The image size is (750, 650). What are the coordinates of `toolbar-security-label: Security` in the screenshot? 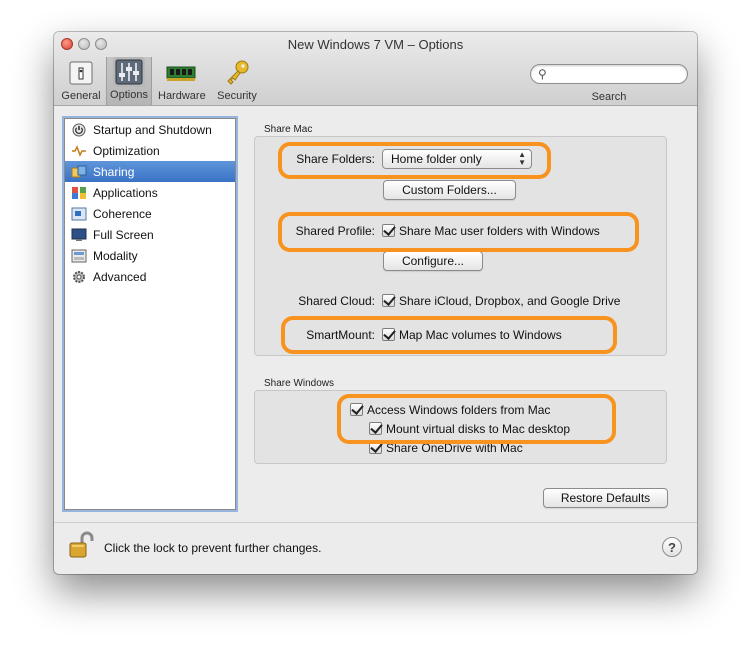 It's located at (237, 96).